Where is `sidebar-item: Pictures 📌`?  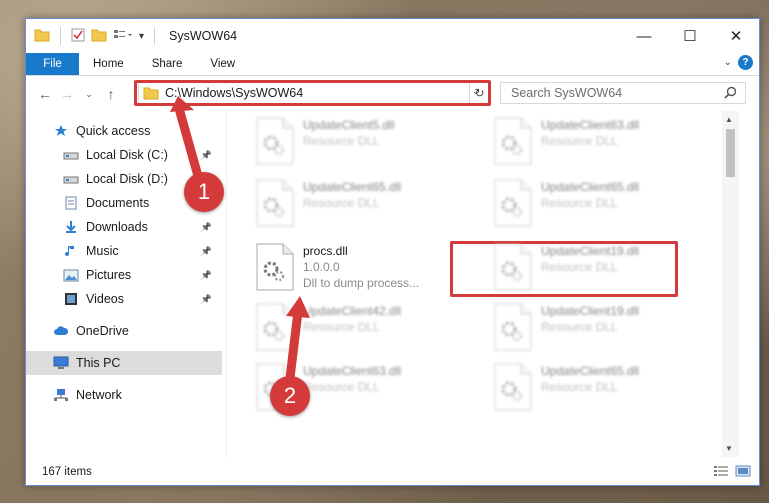
sidebar-item: Pictures 📌 is located at coordinates (124, 275).